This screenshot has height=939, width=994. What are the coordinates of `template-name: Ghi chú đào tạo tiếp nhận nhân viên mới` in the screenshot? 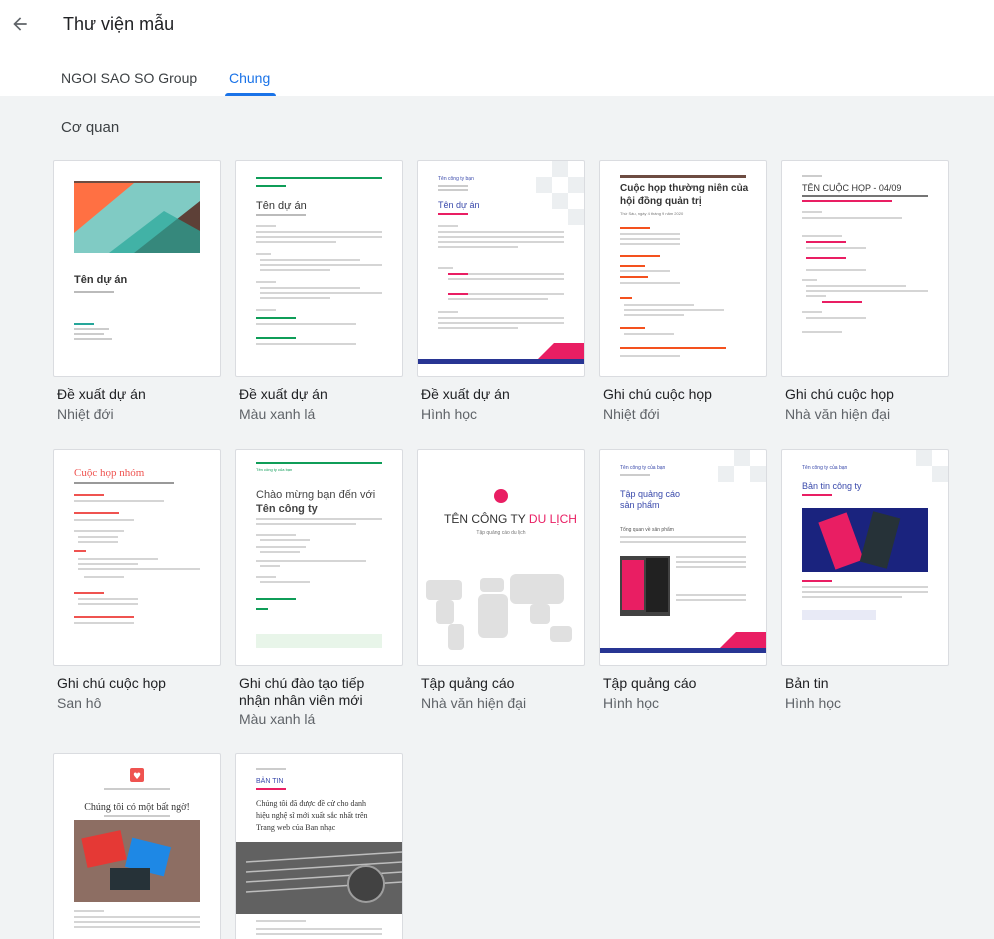 It's located at (302, 691).